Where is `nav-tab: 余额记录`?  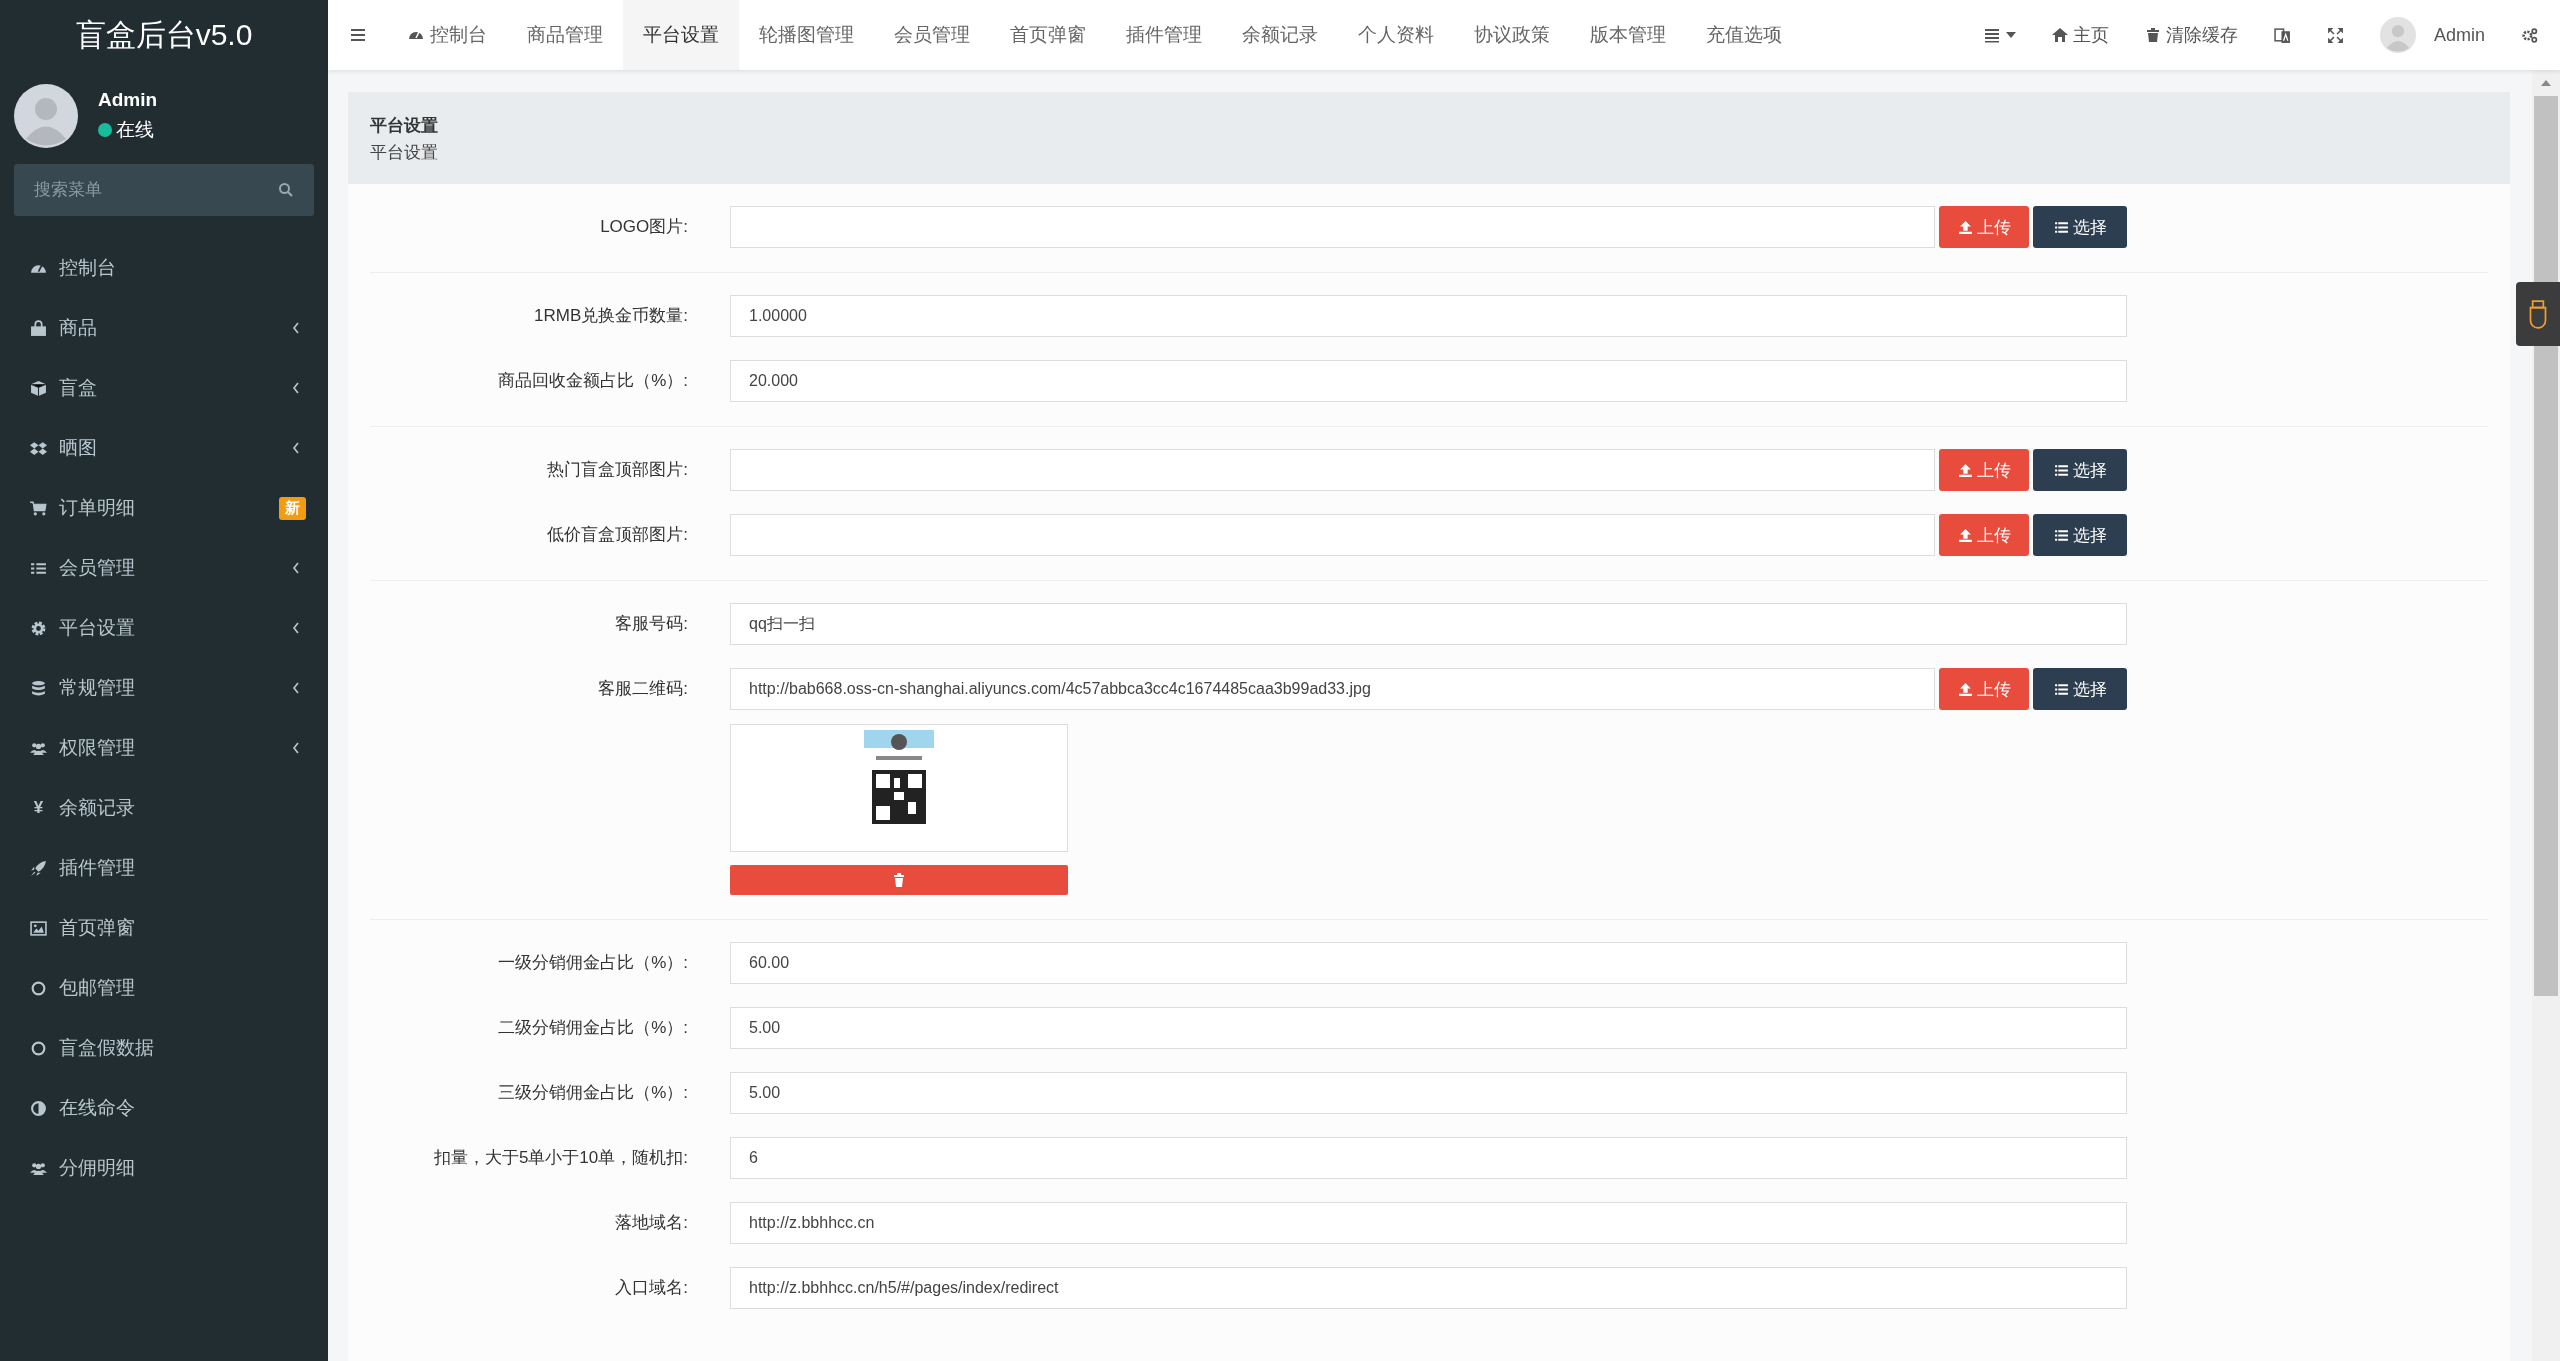
nav-tab: 余额记录 is located at coordinates (1280, 35).